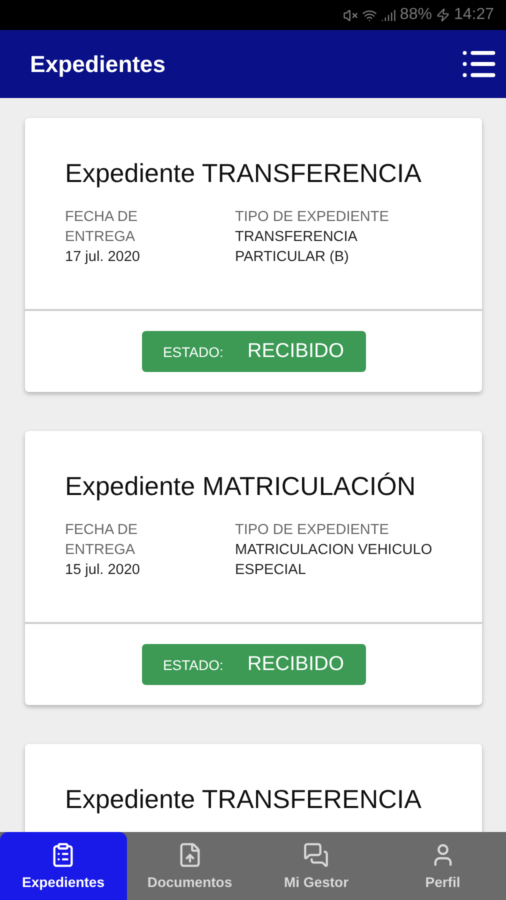 This screenshot has height=900, width=506. What do you see at coordinates (388, 15) in the screenshot?
I see `signal-icon` at bounding box center [388, 15].